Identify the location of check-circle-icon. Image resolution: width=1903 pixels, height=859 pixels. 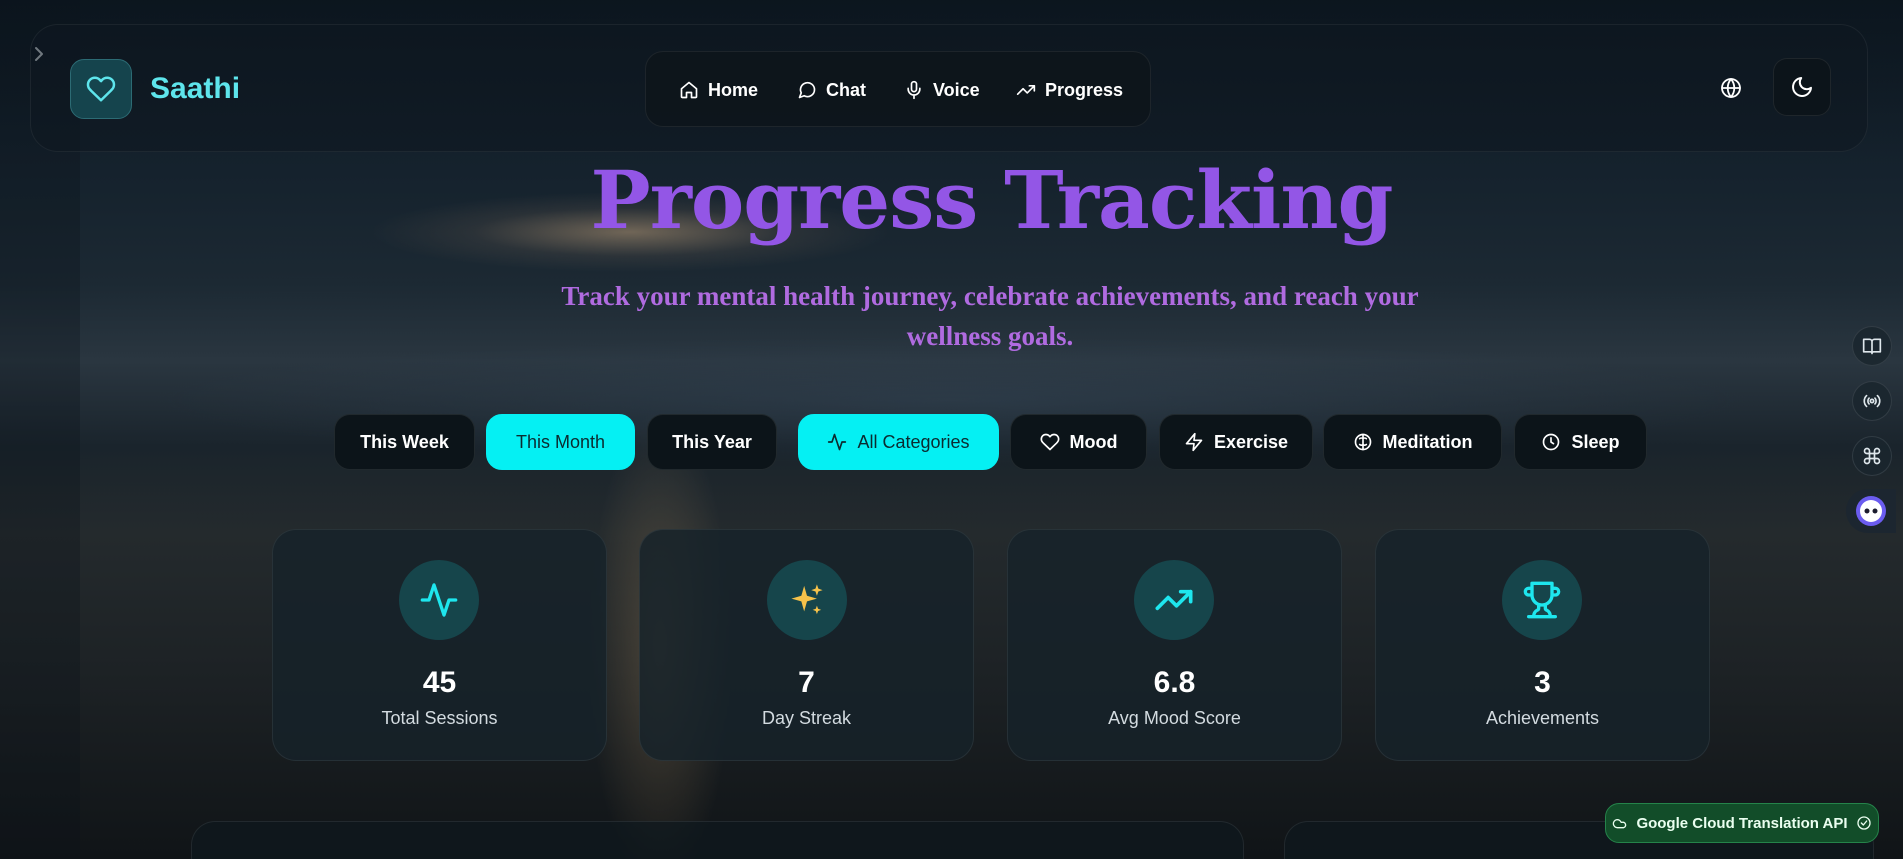
(1863, 823).